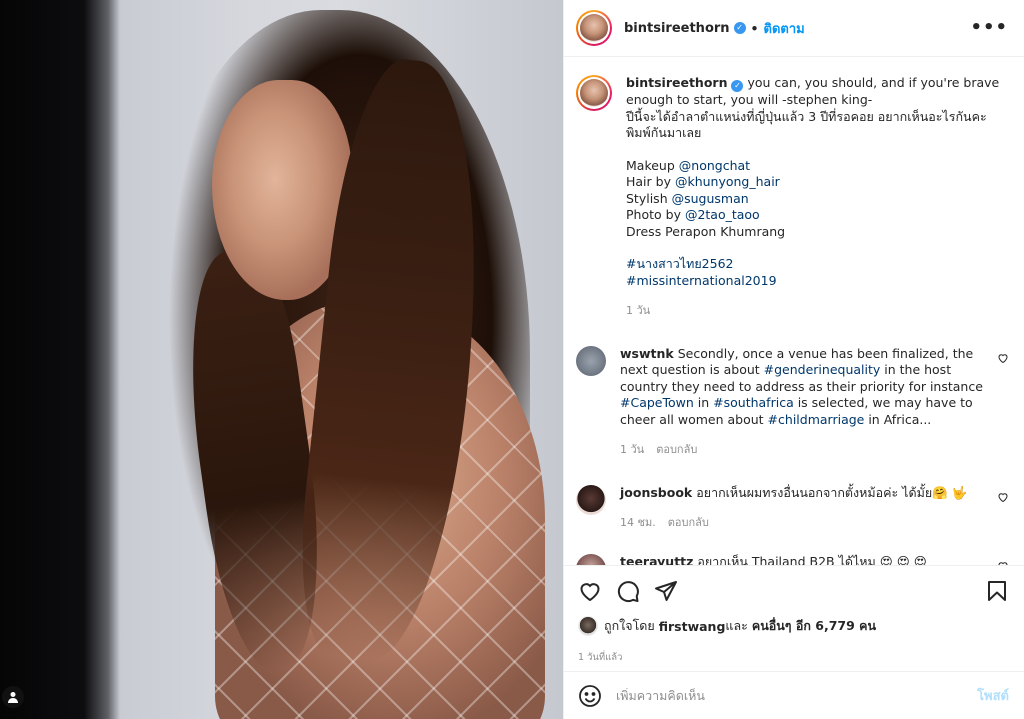 The height and width of the screenshot is (719, 1024). What do you see at coordinates (817, 166) in the screenshot?
I see `credit-row: Makeup @nongchat` at bounding box center [817, 166].